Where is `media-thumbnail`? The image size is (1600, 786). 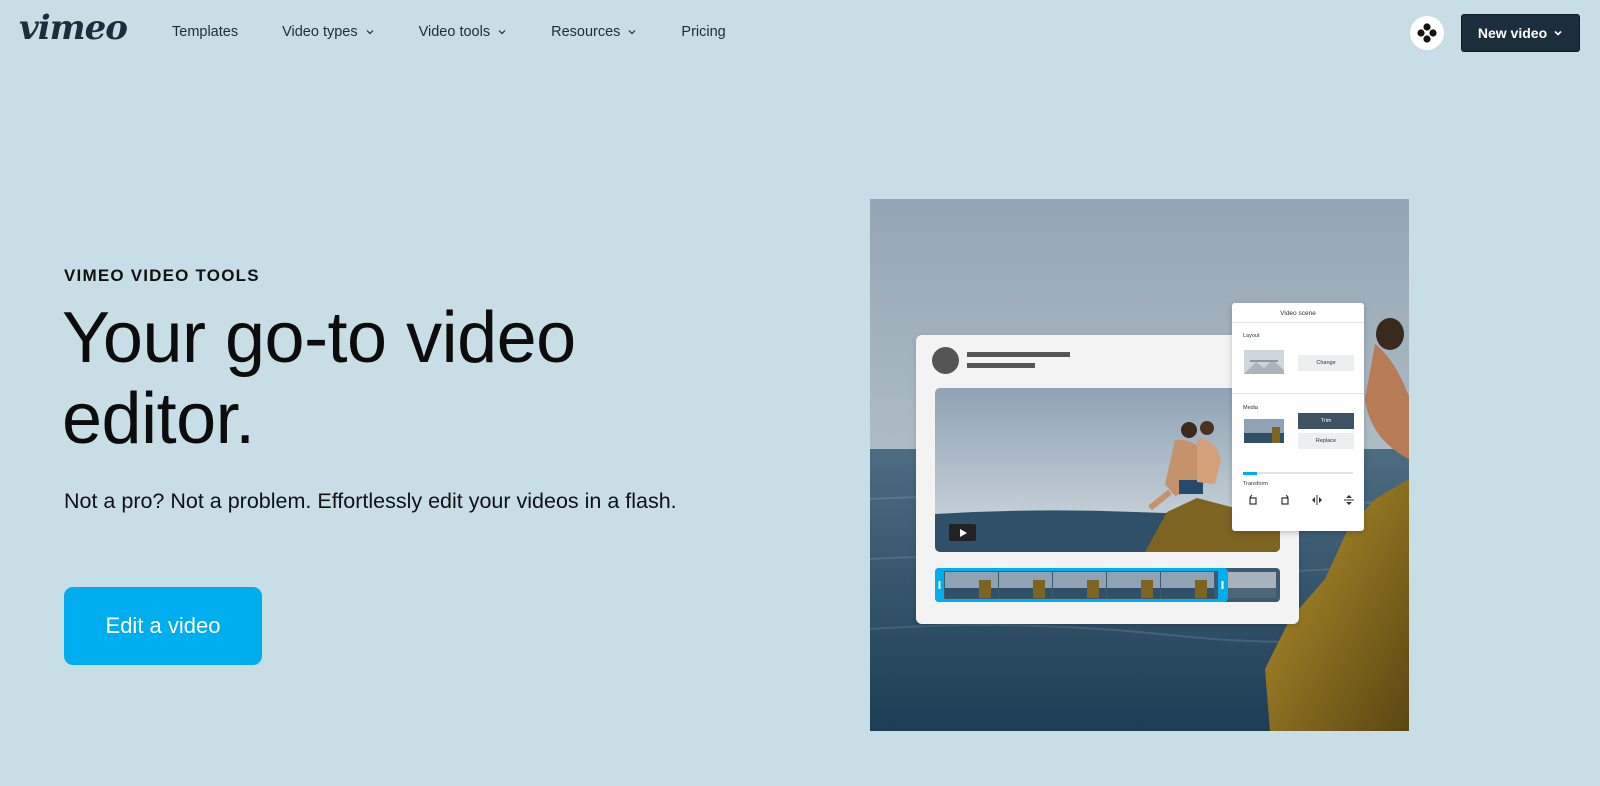 media-thumbnail is located at coordinates (1264, 431).